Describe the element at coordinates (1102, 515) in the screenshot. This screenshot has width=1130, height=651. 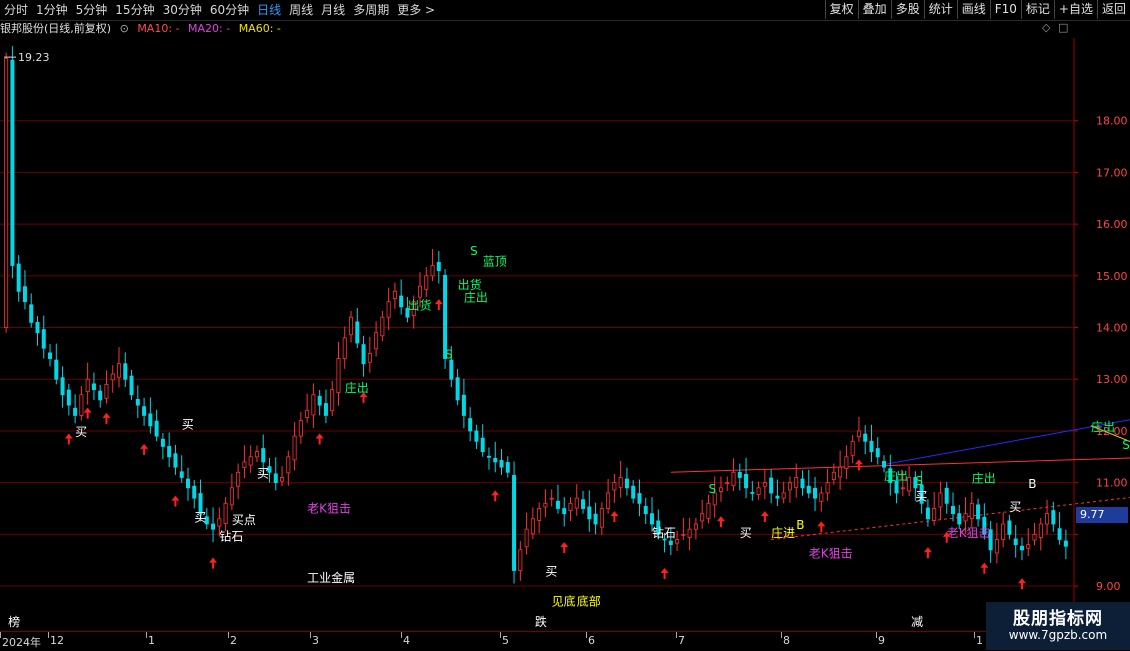
I see `current-price-badge: 9.77` at that location.